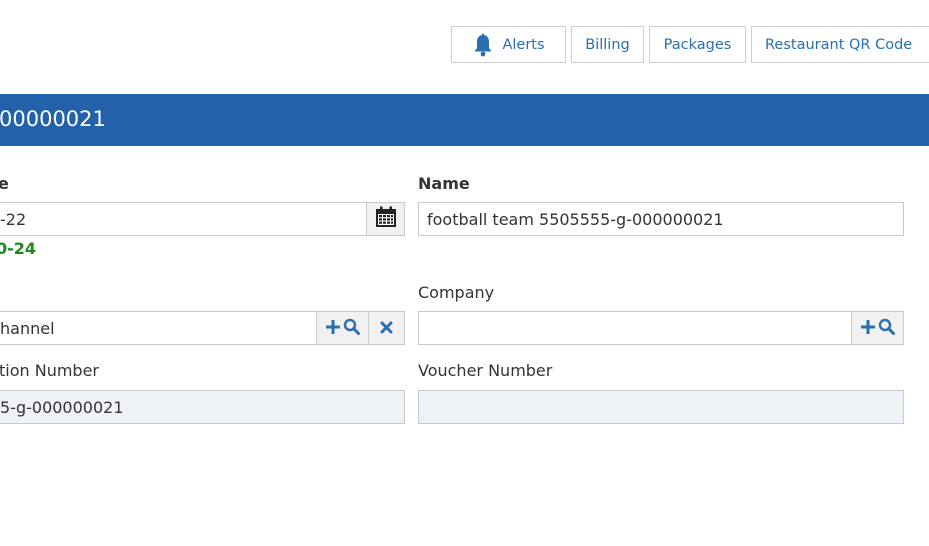  Describe the element at coordinates (464, 120) in the screenshot. I see `header-band` at that location.